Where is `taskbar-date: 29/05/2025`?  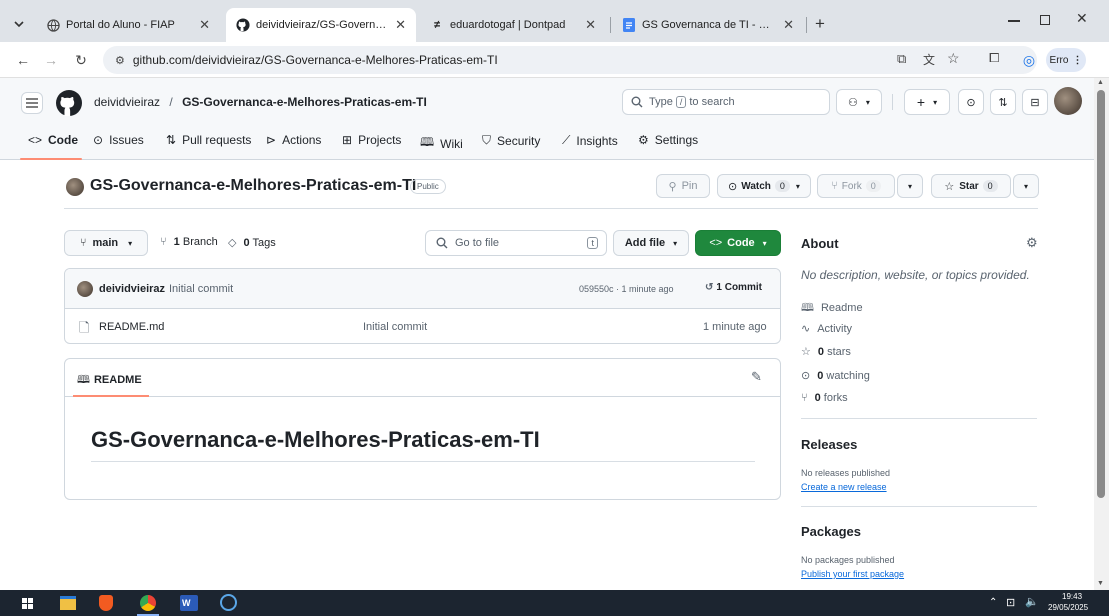
taskbar-date: 29/05/2025 is located at coordinates (1068, 607).